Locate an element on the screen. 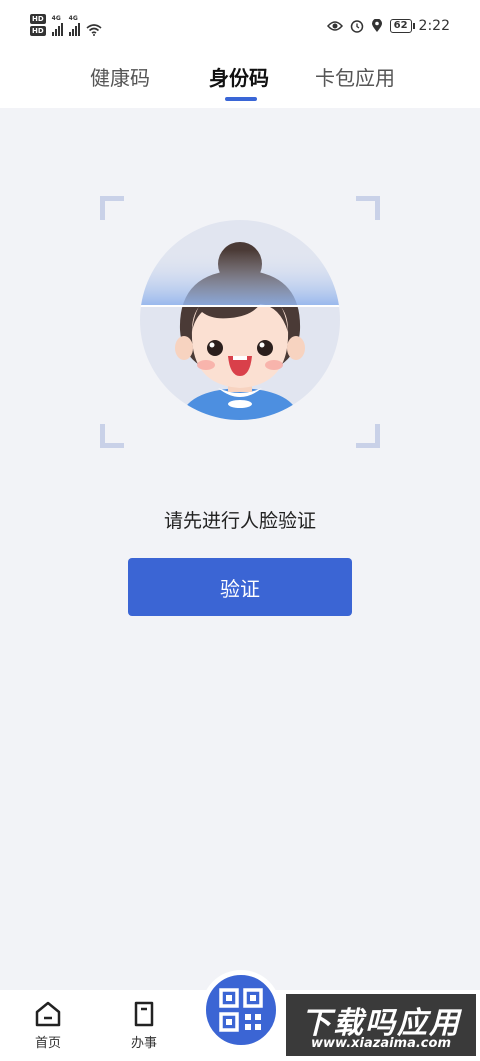 The width and height of the screenshot is (480, 1061). qr-code-button is located at coordinates (241, 1010).